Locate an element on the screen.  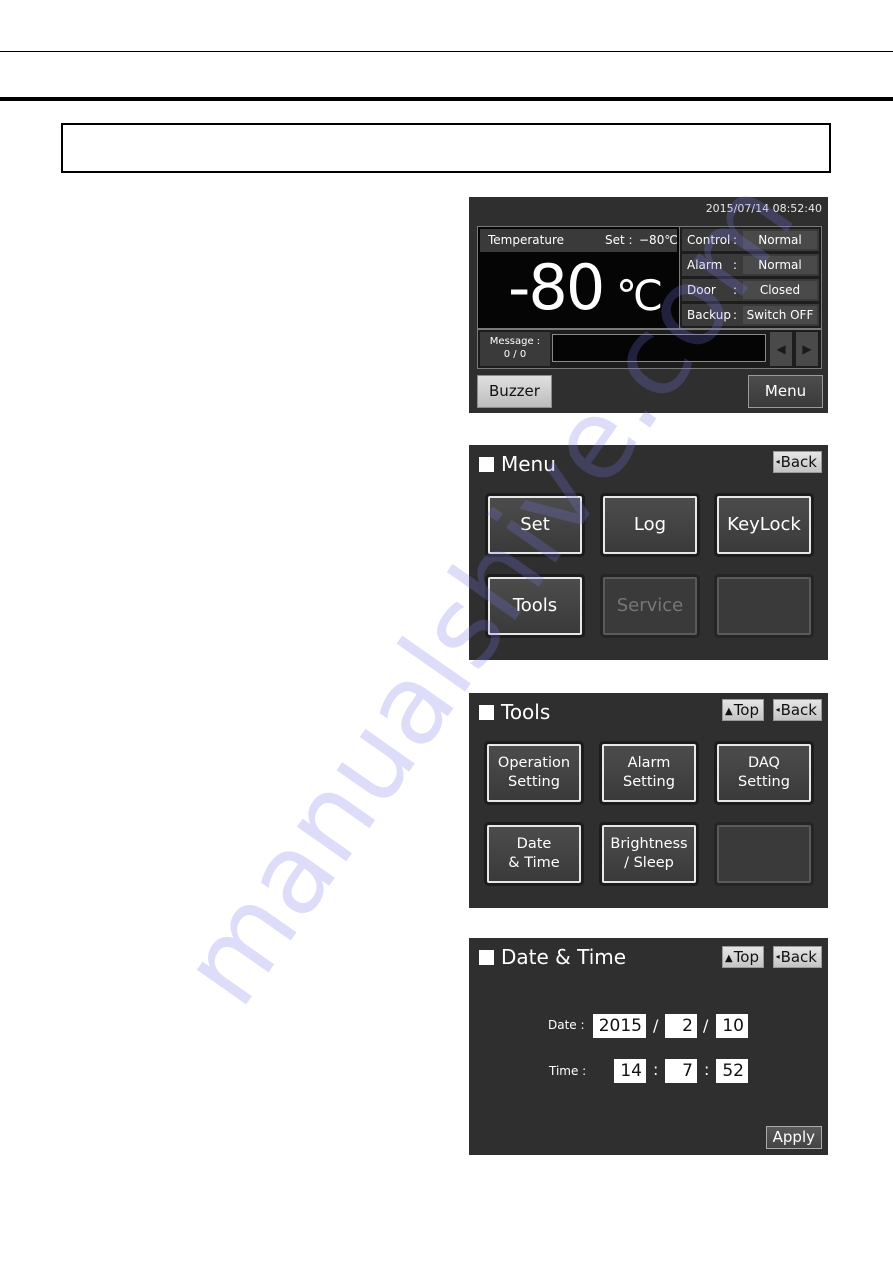
section-heading-box is located at coordinates (446, 148).